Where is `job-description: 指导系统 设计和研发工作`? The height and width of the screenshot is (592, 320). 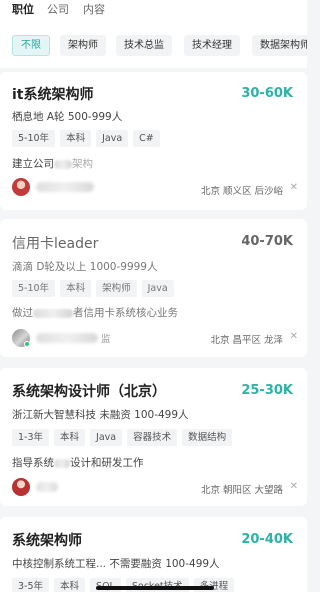
job-description: 指导系统 设计和研发工作 is located at coordinates (78, 462).